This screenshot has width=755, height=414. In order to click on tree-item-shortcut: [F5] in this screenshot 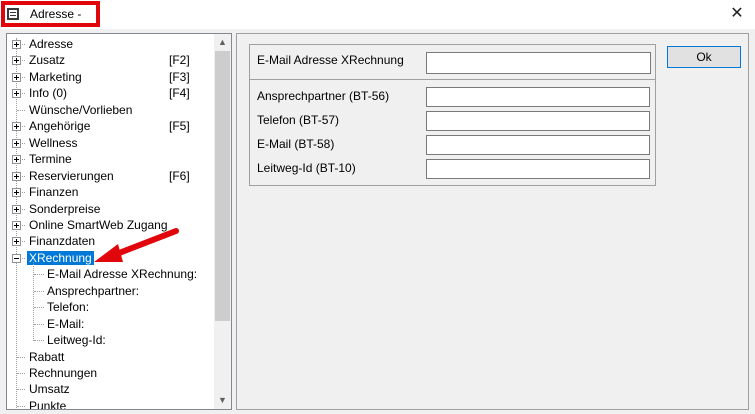, I will do `click(179, 126)`.